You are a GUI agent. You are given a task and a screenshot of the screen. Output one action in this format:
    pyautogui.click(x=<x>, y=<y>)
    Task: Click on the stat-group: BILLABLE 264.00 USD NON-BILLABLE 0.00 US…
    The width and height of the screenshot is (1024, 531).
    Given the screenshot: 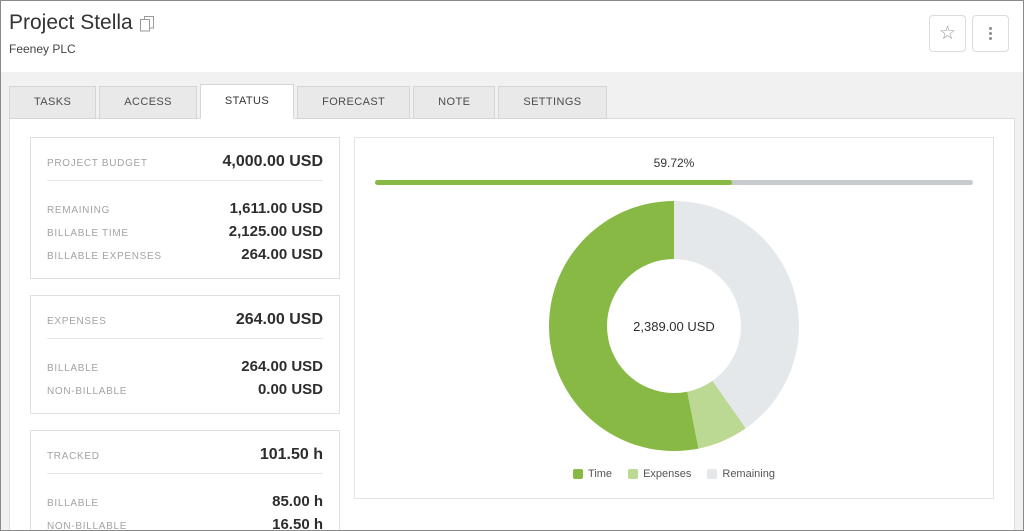 What is the action you would take?
    pyautogui.click(x=185, y=378)
    